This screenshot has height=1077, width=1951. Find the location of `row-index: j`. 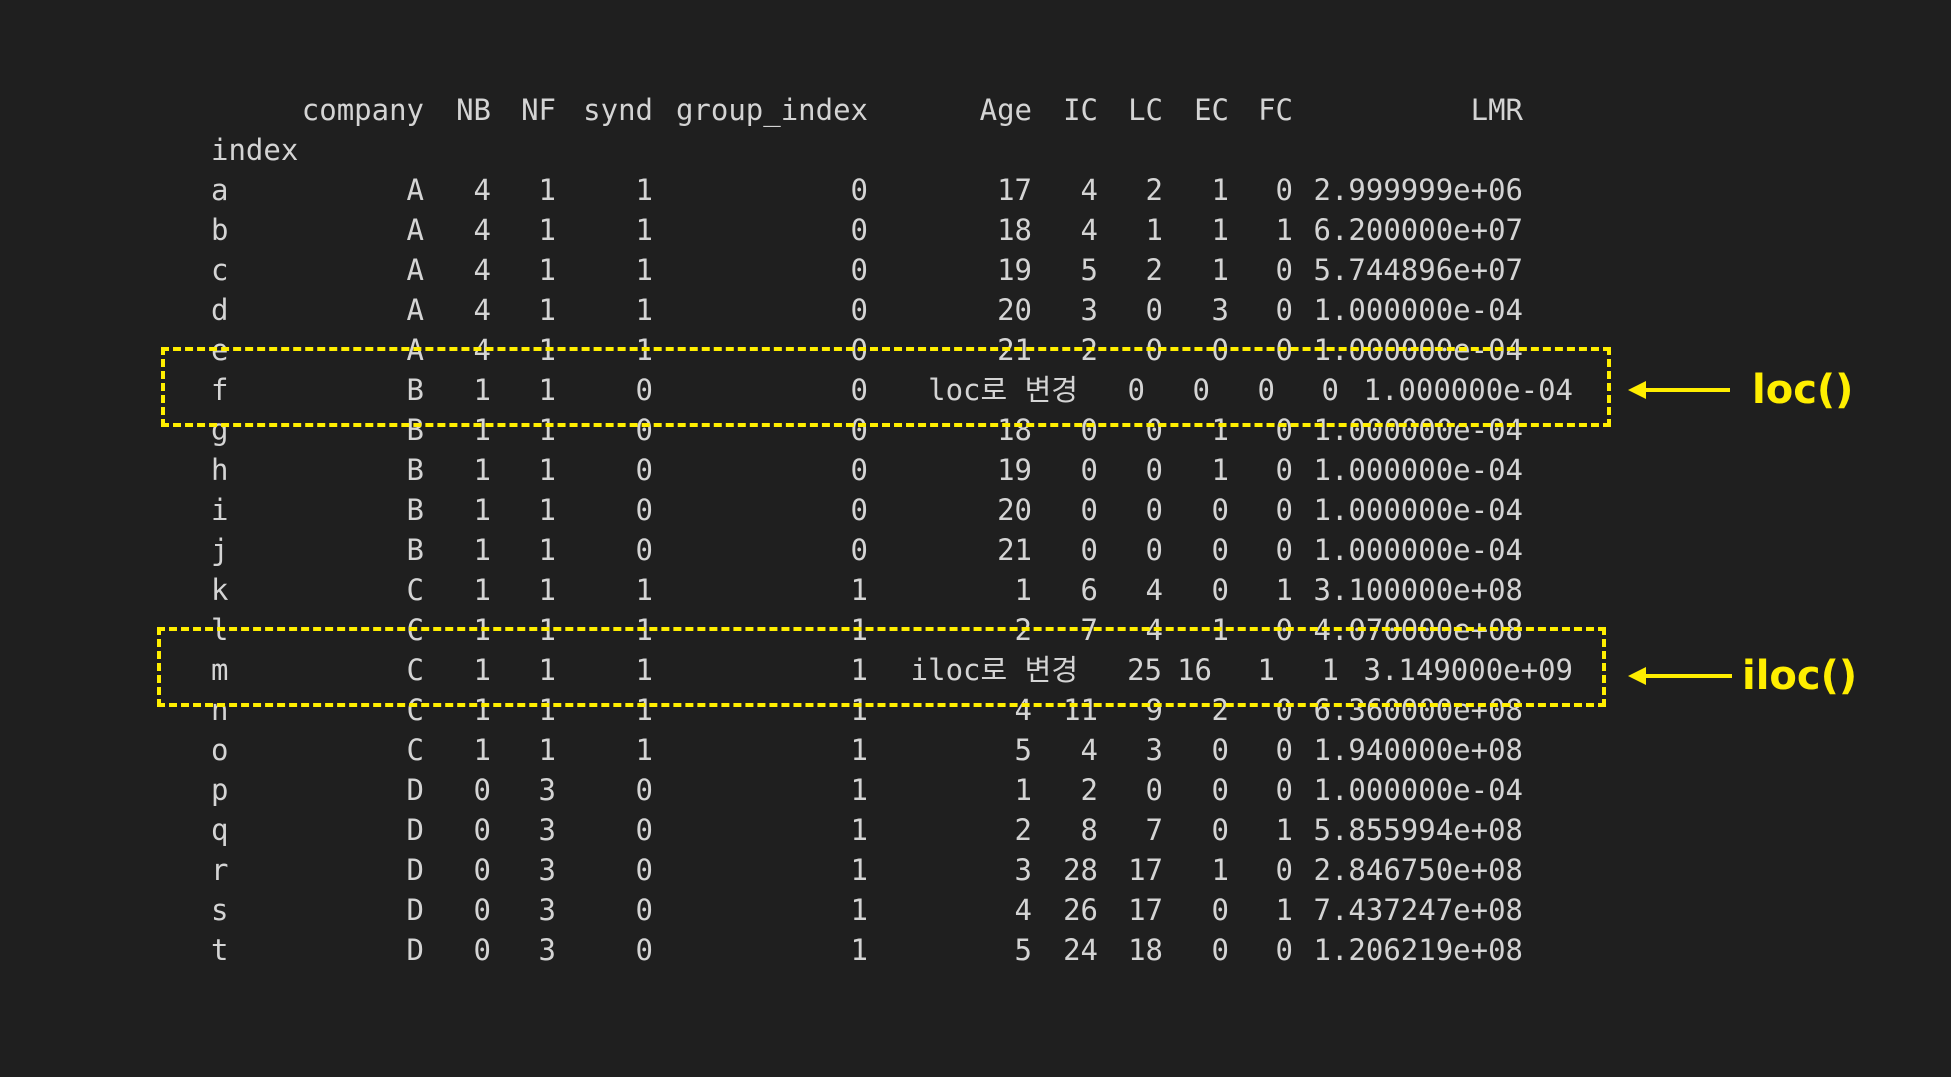

row-index: j is located at coordinates (220, 550).